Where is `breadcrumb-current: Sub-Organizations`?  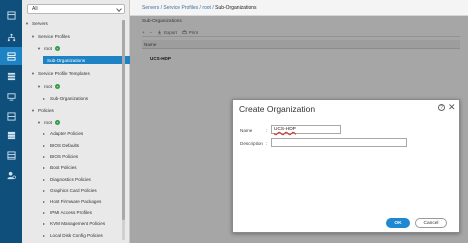
breadcrumb-current: Sub-Organizations is located at coordinates (236, 7).